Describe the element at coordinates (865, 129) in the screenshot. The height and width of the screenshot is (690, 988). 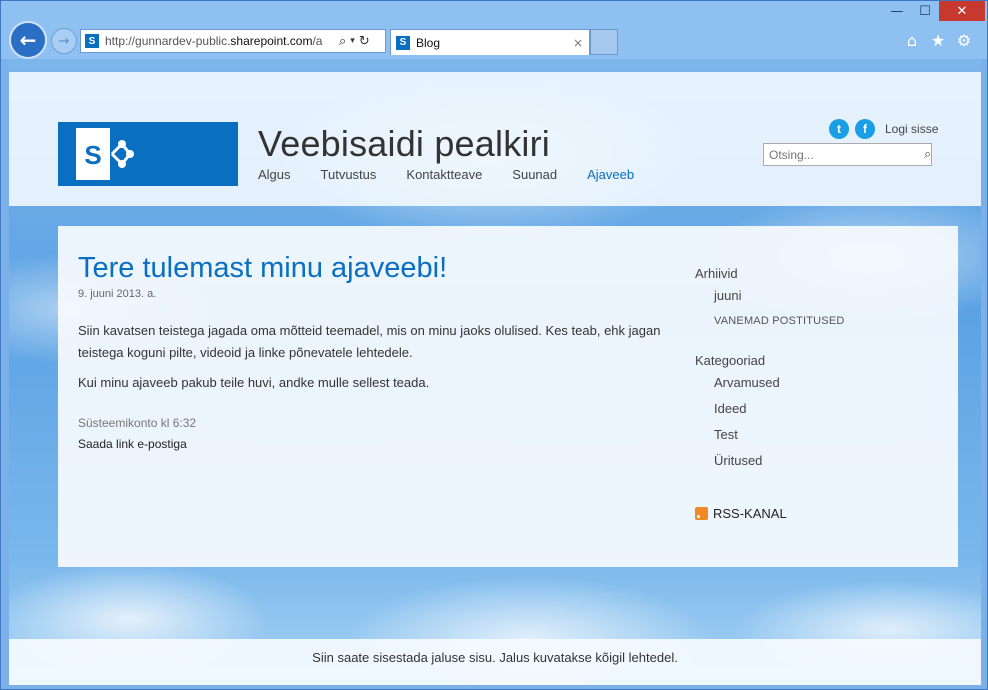
I see `facebook-icon: f` at that location.